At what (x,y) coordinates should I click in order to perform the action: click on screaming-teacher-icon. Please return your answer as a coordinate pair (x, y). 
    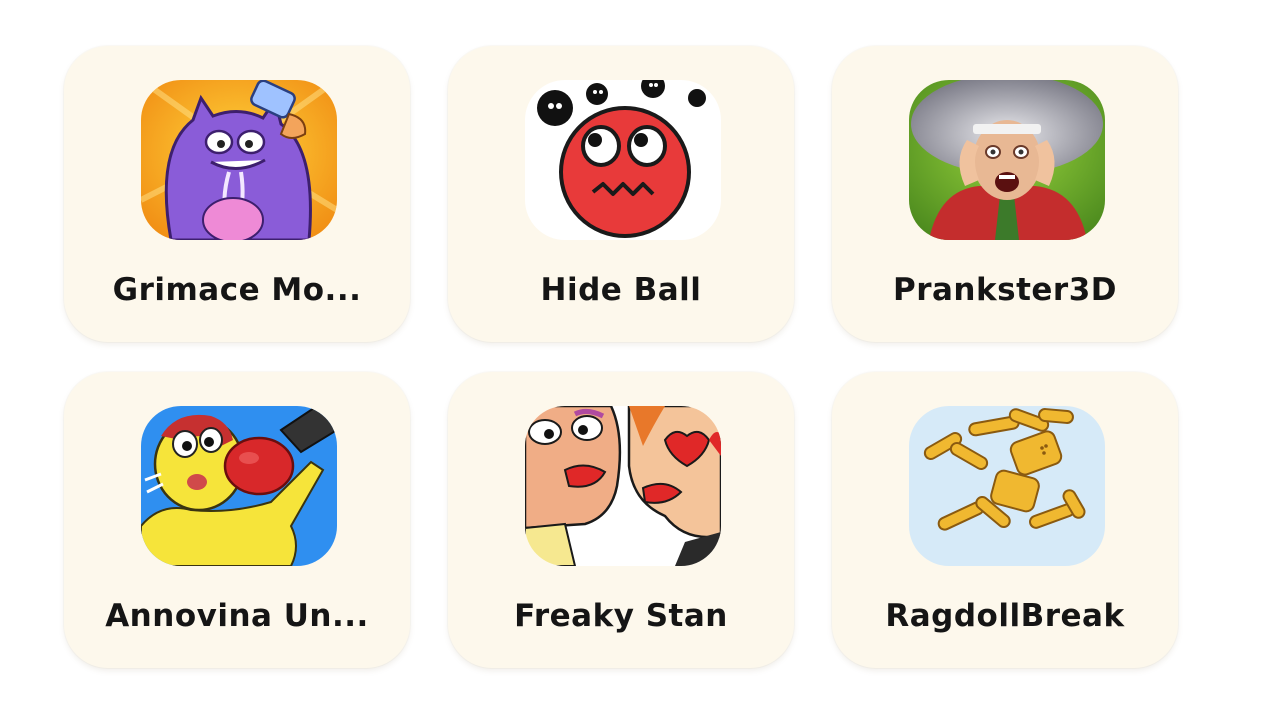
    Looking at the image, I should click on (1007, 160).